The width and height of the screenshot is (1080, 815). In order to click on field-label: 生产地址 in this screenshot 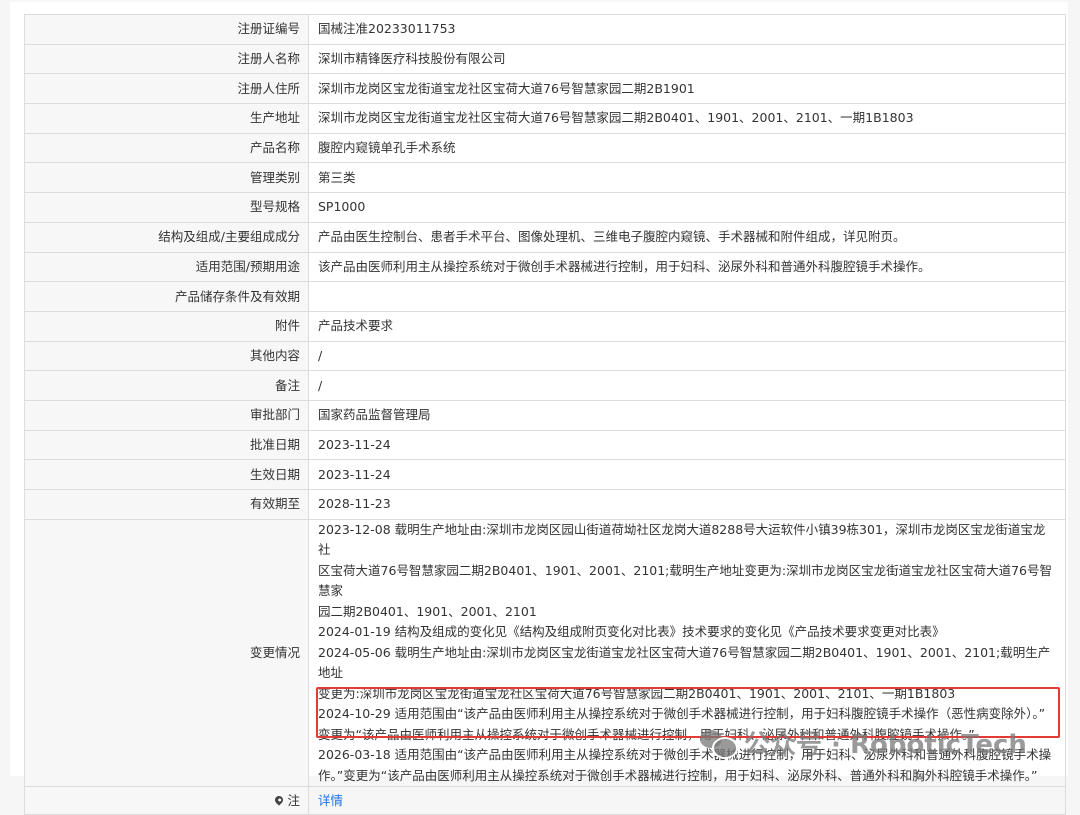, I will do `click(166, 118)`.